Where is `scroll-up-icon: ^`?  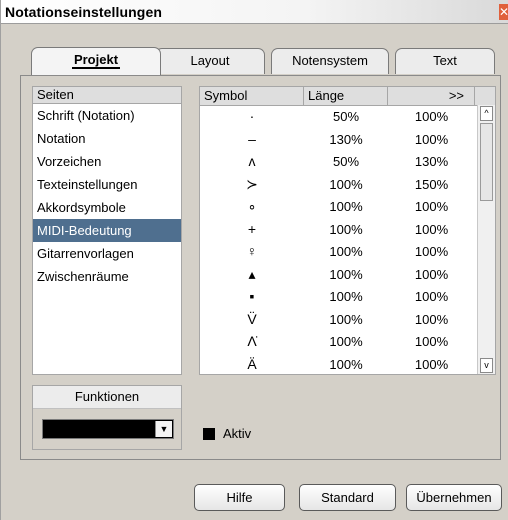 scroll-up-icon: ^ is located at coordinates (486, 113).